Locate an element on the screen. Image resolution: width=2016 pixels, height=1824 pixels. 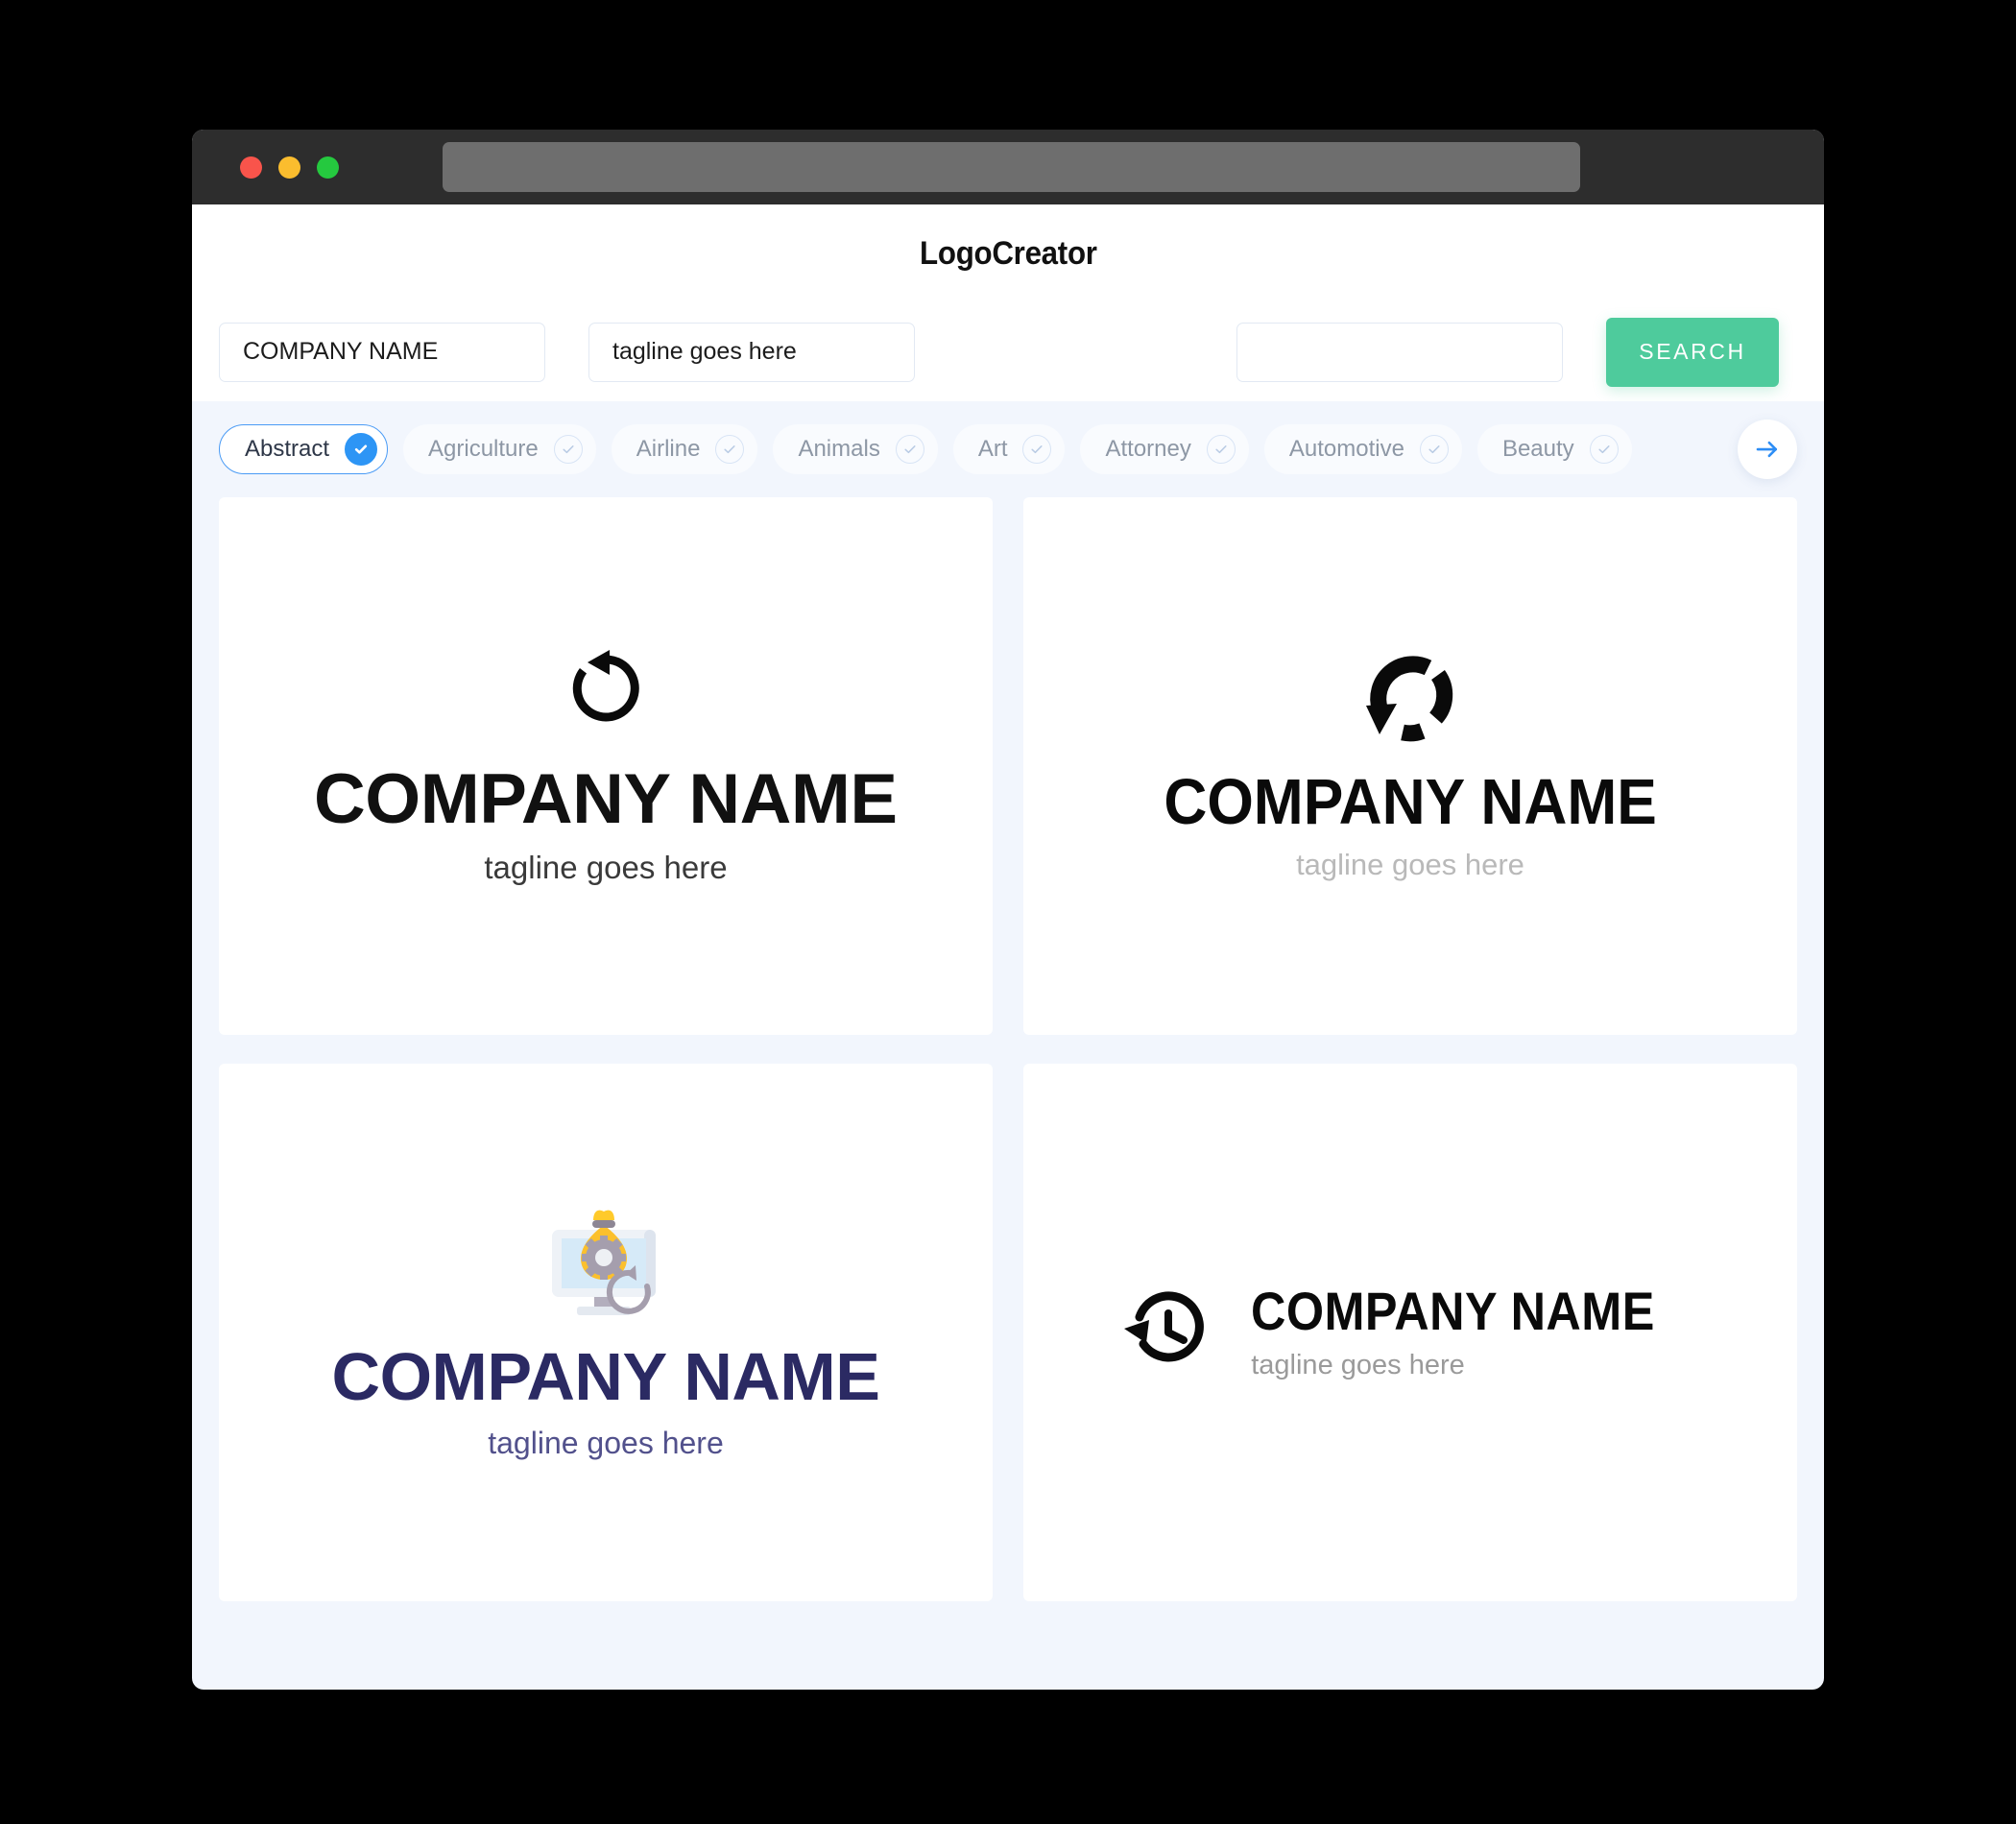
search-button-label: SEARCH is located at coordinates (1692, 351).